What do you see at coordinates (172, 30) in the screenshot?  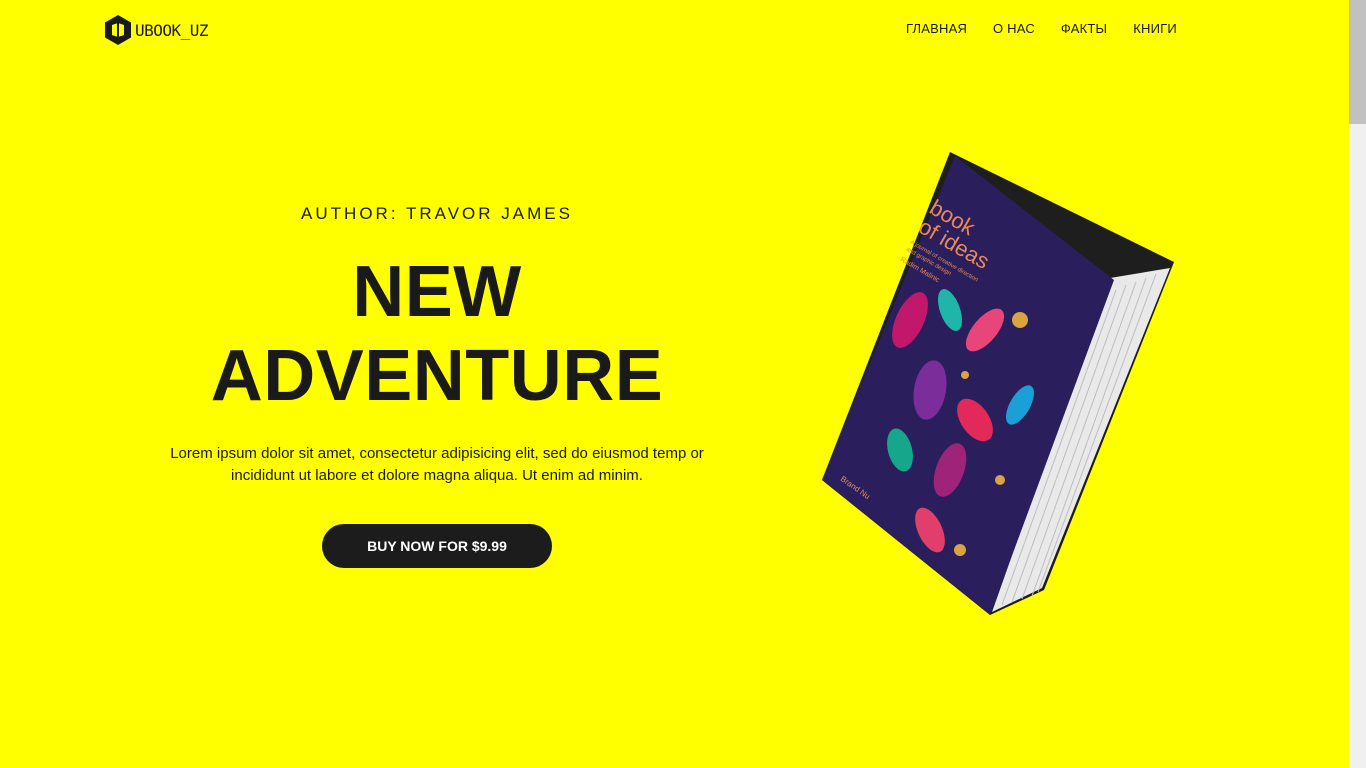 I see `logo-text: UBOOK_UZ` at bounding box center [172, 30].